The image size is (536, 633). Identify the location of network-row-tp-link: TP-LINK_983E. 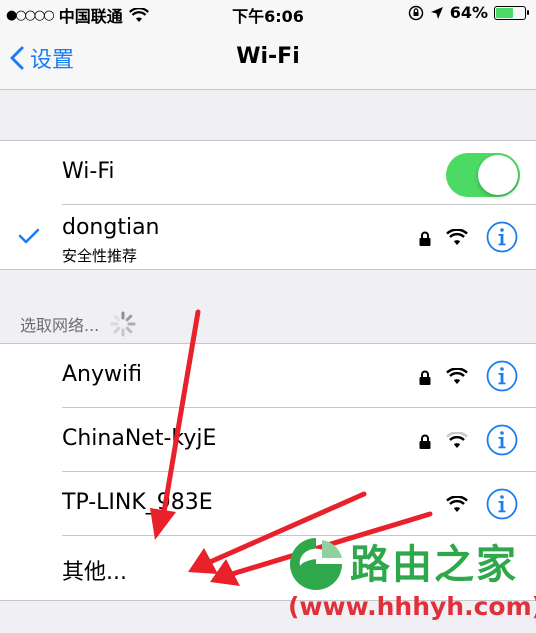
(268, 504).